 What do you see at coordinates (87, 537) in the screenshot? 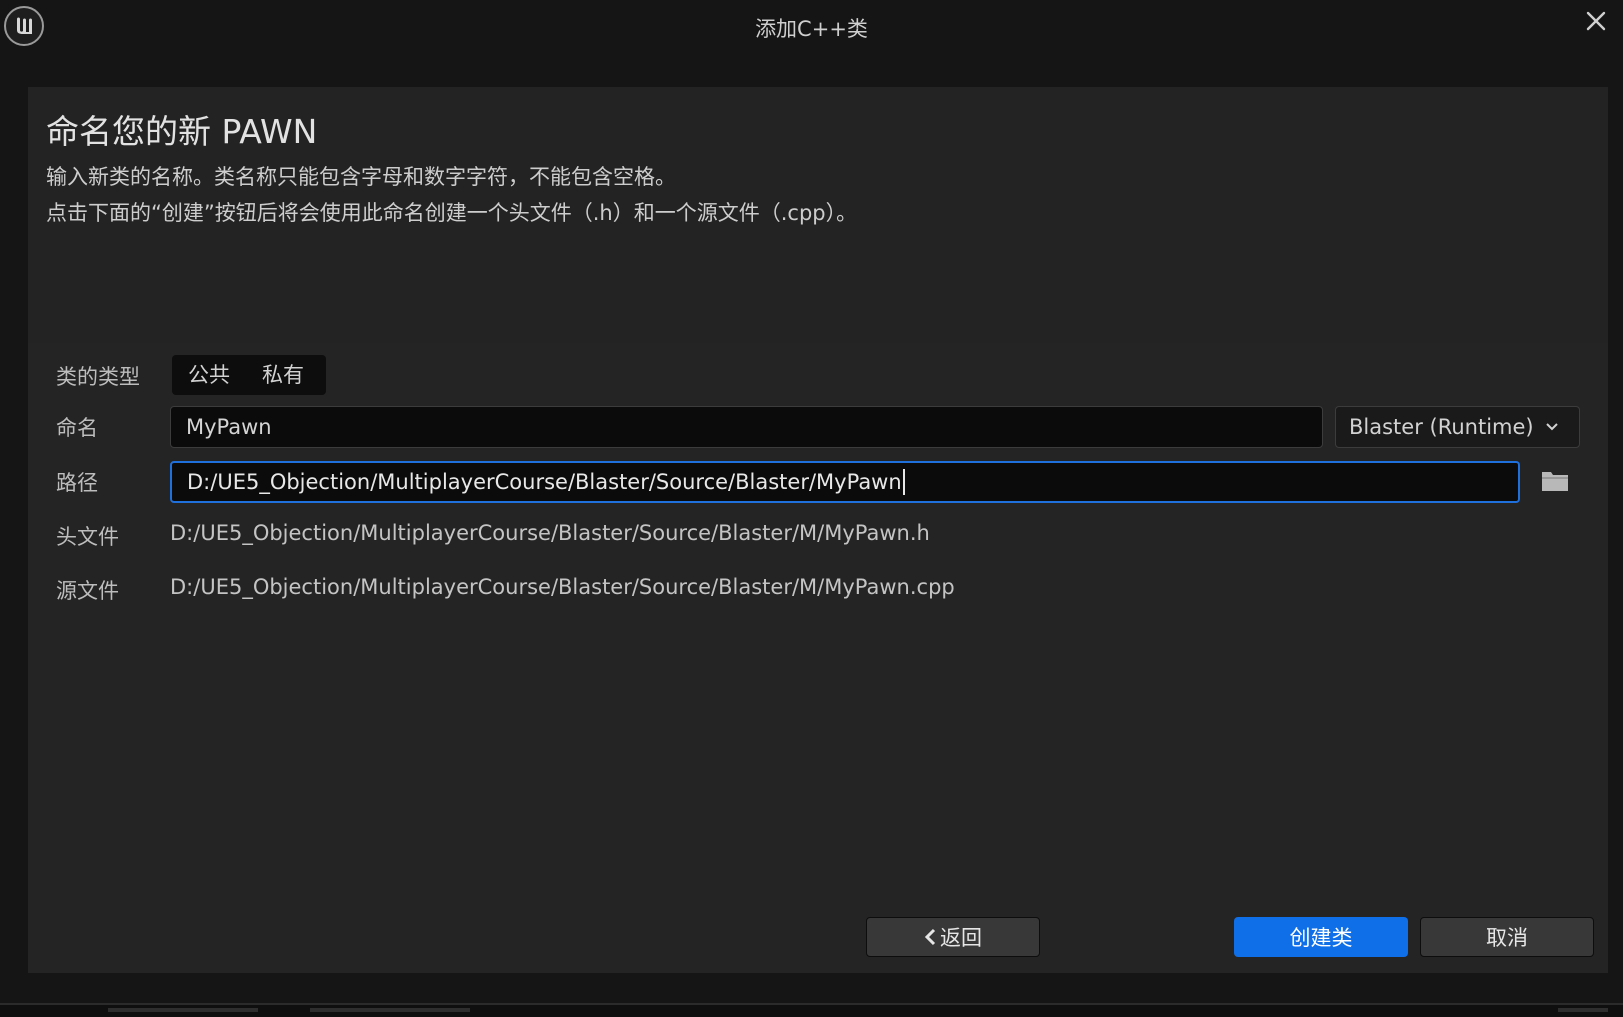
I see `header-file-label: 头文件` at bounding box center [87, 537].